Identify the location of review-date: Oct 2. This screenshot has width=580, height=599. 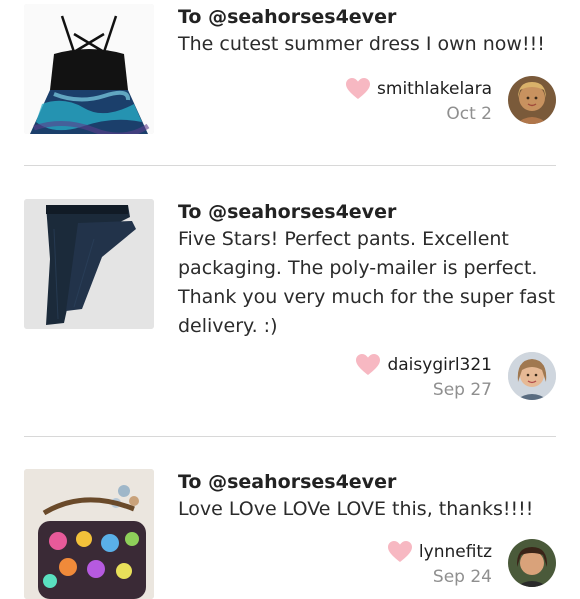
(469, 114).